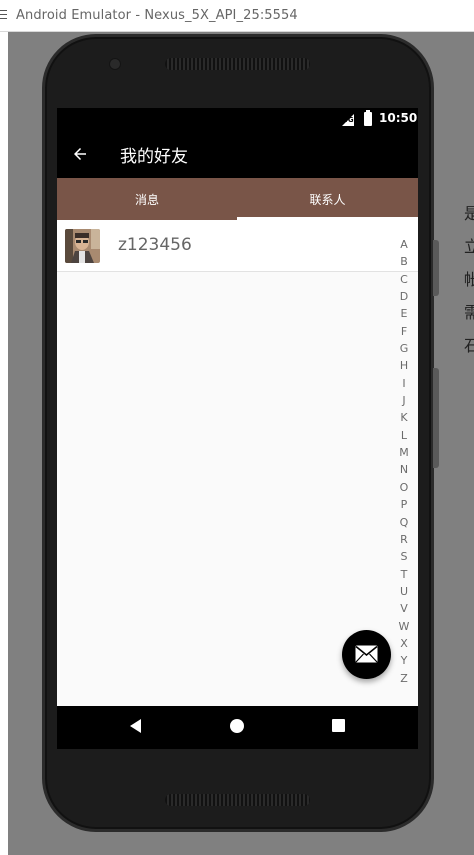 The height and width of the screenshot is (855, 474). Describe the element at coordinates (80, 154) in the screenshot. I see `arrow-left-icon` at that location.